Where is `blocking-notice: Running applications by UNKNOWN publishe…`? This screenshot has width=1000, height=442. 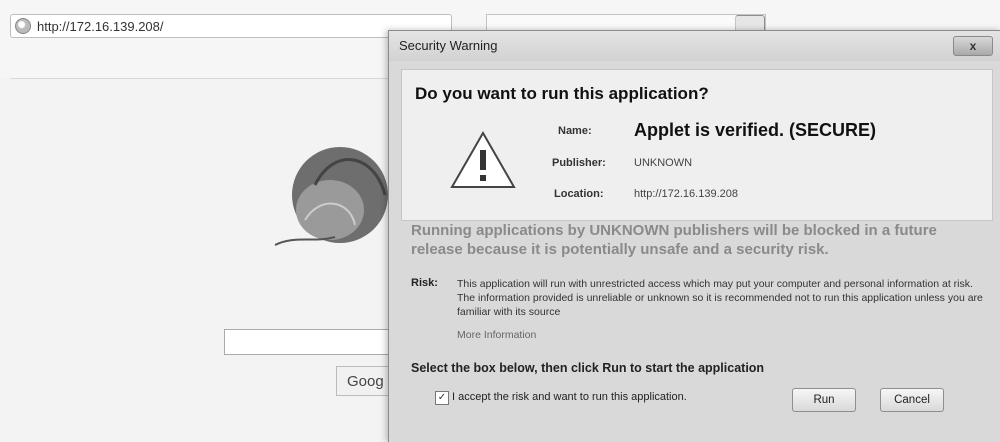 blocking-notice: Running applications by UNKNOWN publishe… is located at coordinates (674, 240).